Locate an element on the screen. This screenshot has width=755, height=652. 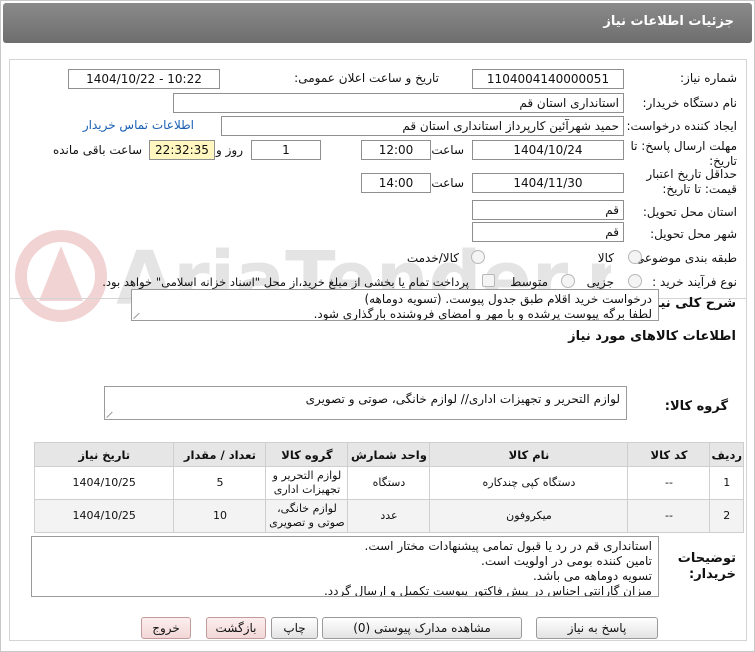
deadline-time-field: 12:00 is located at coordinates (396, 150).